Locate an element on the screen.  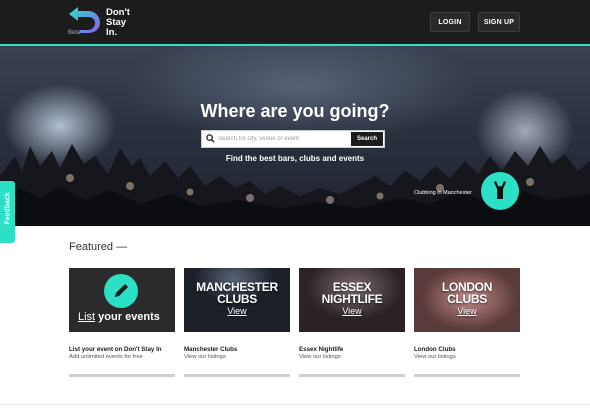
top-nav-bar: Don't Stay In. Beta LOGIN SIGN UP is located at coordinates (295, 22).